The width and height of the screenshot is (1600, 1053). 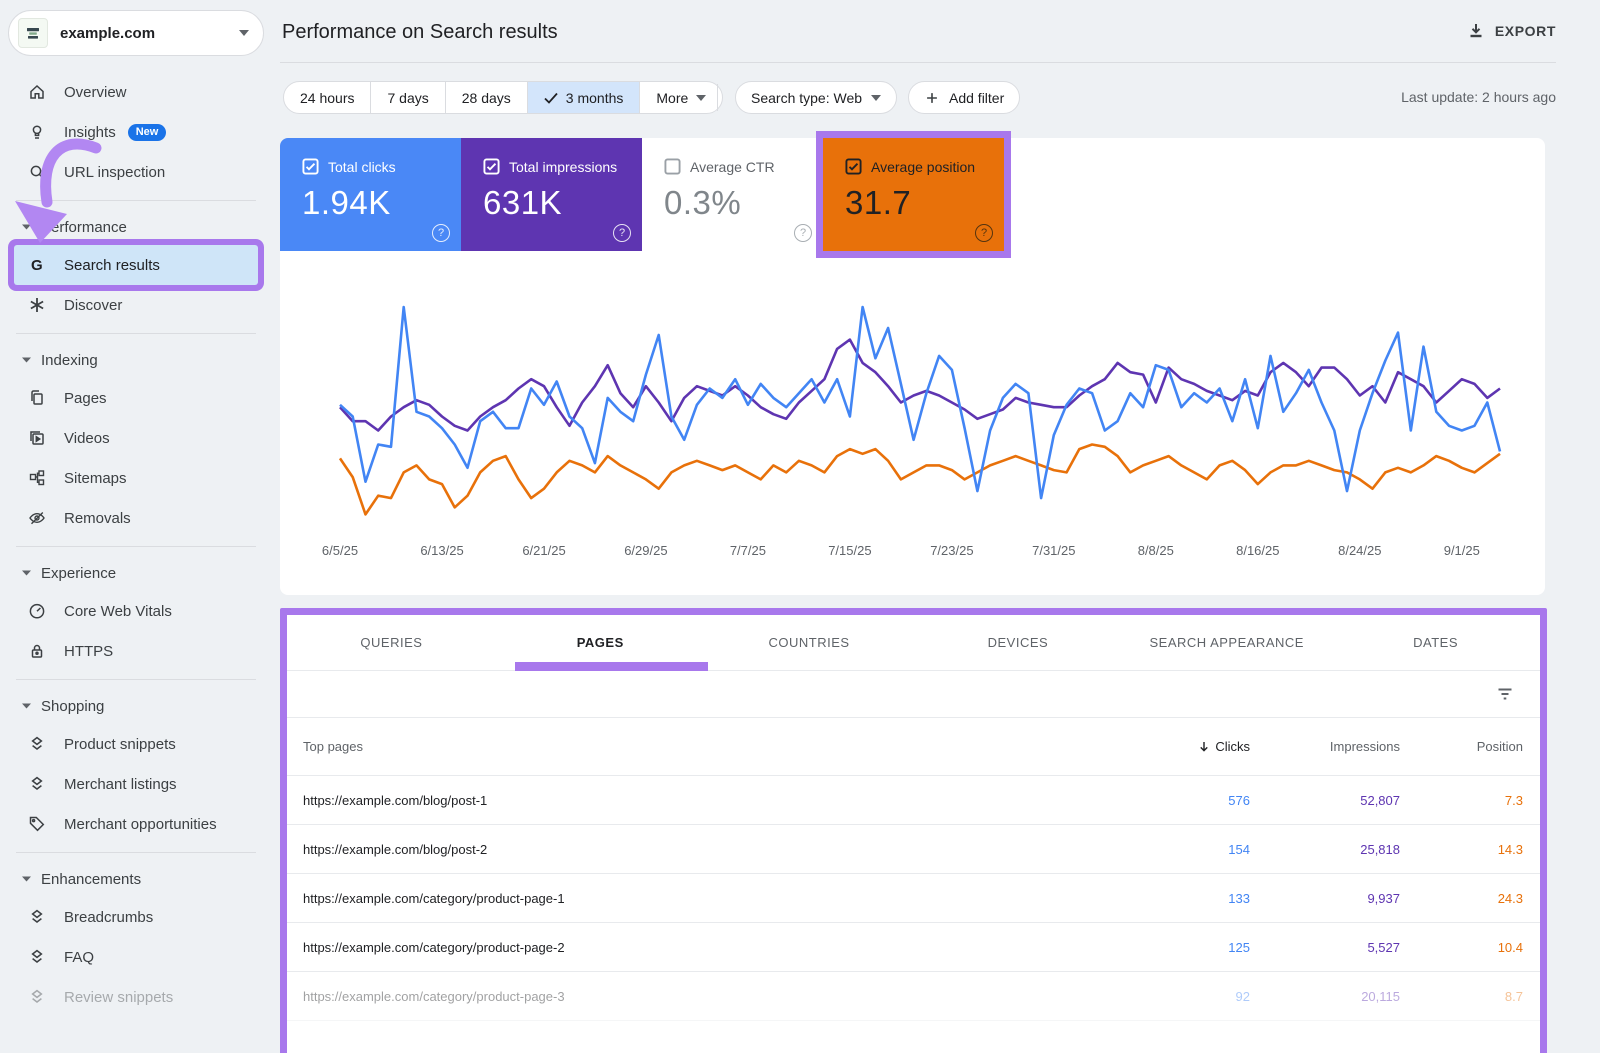 What do you see at coordinates (964, 97) in the screenshot?
I see `add-filter-button: Add filter` at bounding box center [964, 97].